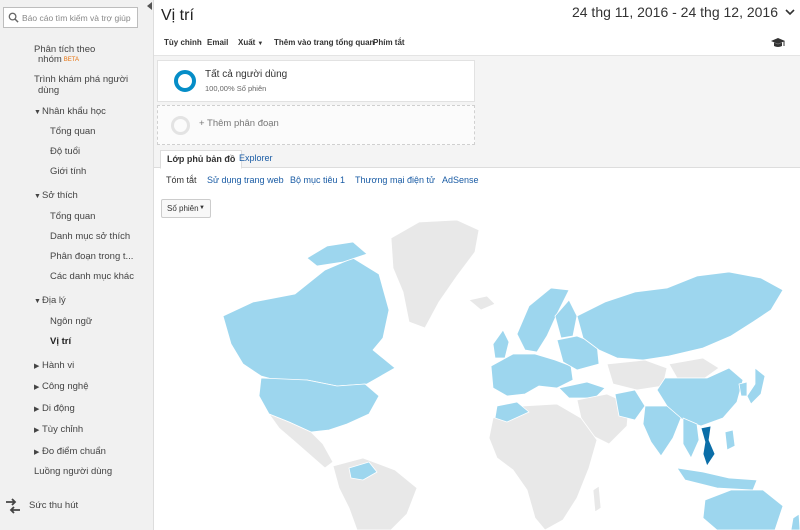 The height and width of the screenshot is (530, 800). What do you see at coordinates (317, 180) in the screenshot?
I see `subtab-goal-set-1: Bộ mục tiêu 1` at bounding box center [317, 180].